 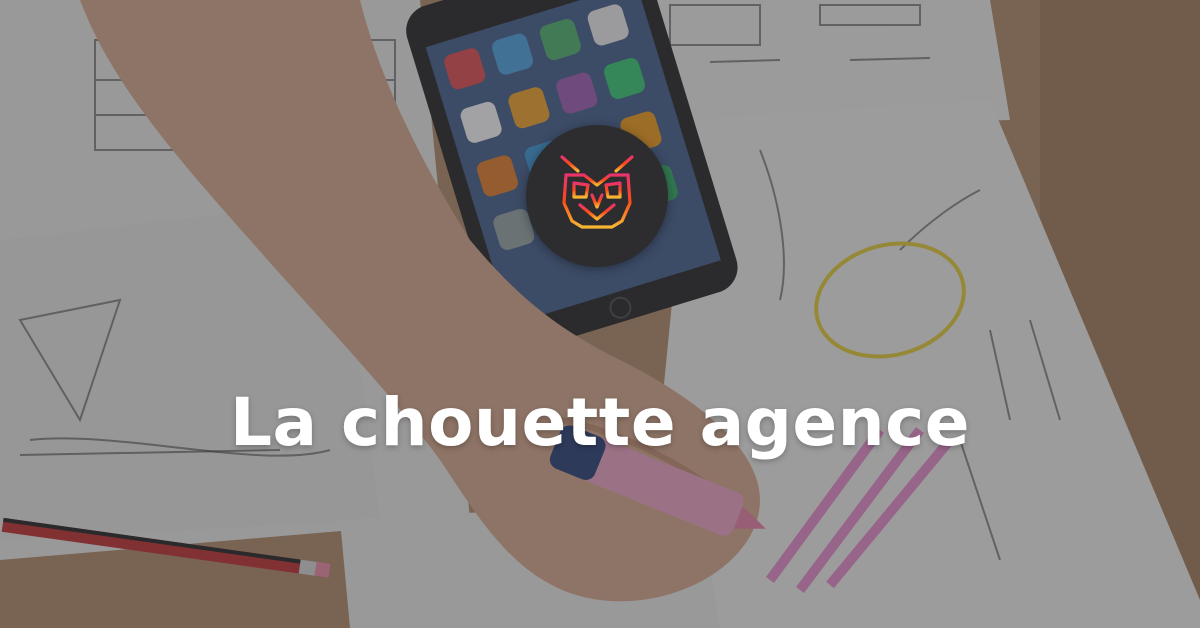 I want to click on logo, so click(x=597, y=196).